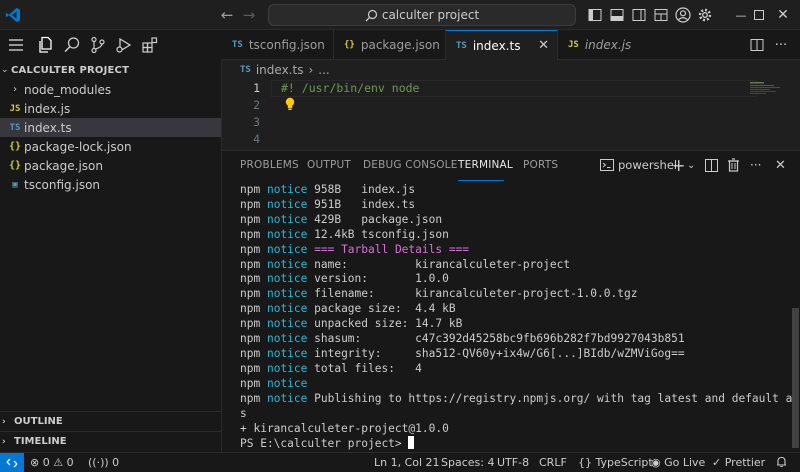 Image resolution: width=800 pixels, height=472 pixels. What do you see at coordinates (48, 127) in the screenshot?
I see `tree-item-label: index.ts` at bounding box center [48, 127].